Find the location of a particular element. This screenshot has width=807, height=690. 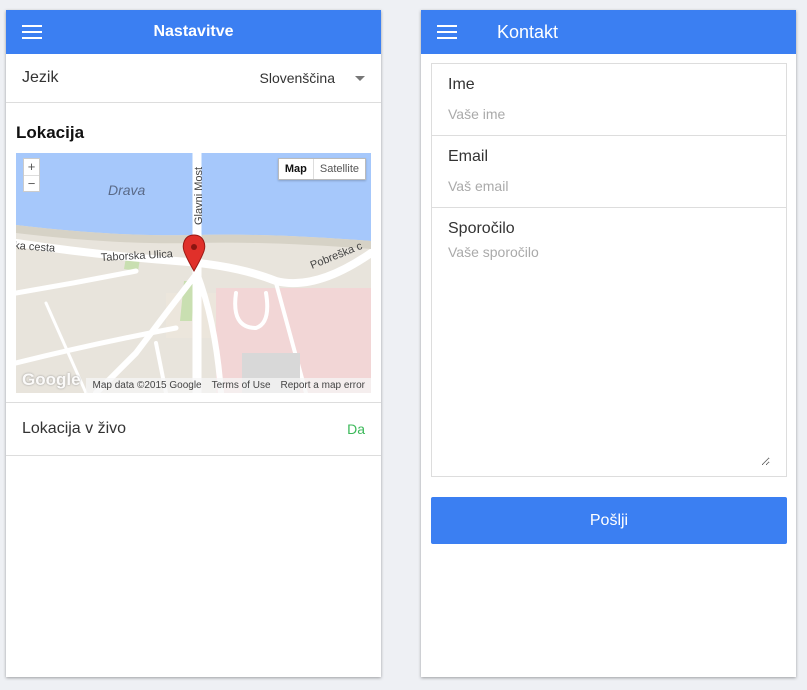

name-input is located at coordinates (609, 114).